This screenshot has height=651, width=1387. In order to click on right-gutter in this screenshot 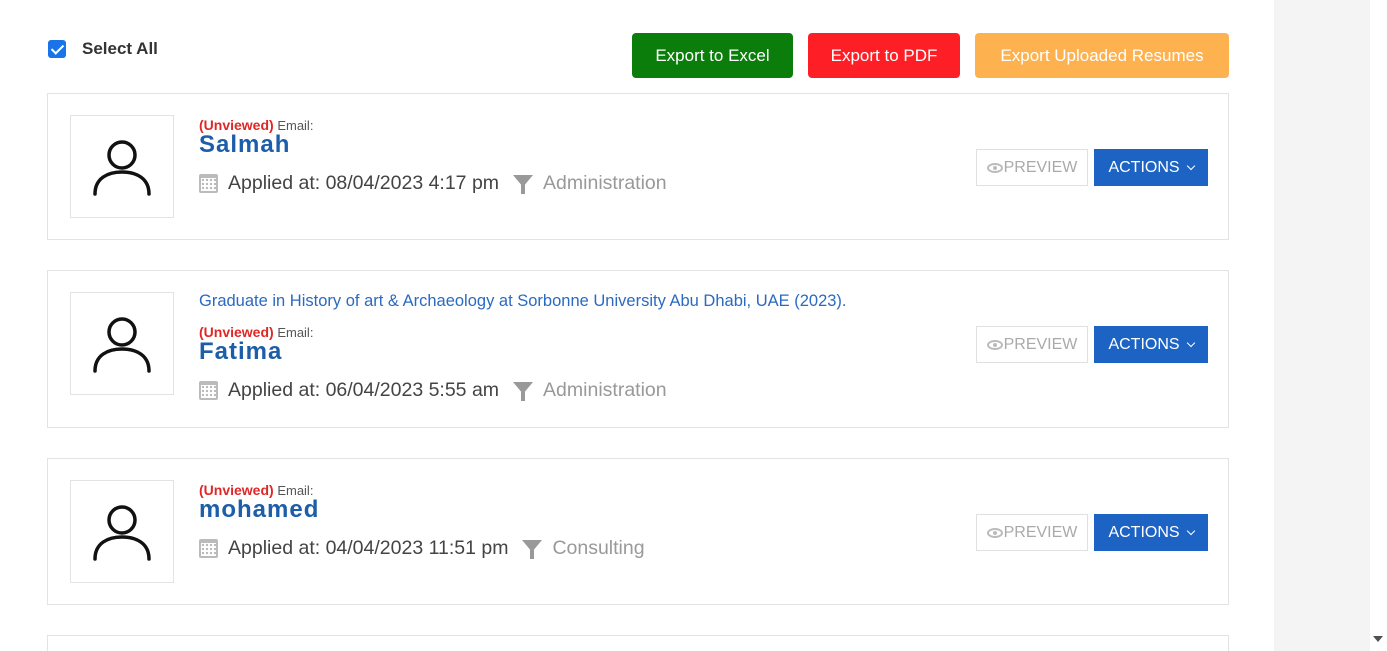, I will do `click(1322, 325)`.